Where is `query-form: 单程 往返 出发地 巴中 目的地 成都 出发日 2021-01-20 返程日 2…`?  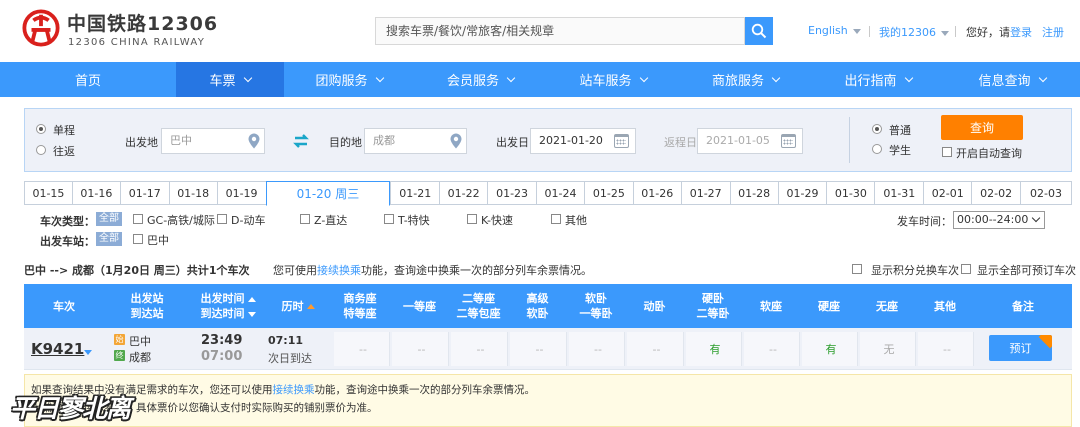 query-form: 单程 往返 出发地 巴中 目的地 成都 出发日 2021-01-20 返程日 2… is located at coordinates (548, 140).